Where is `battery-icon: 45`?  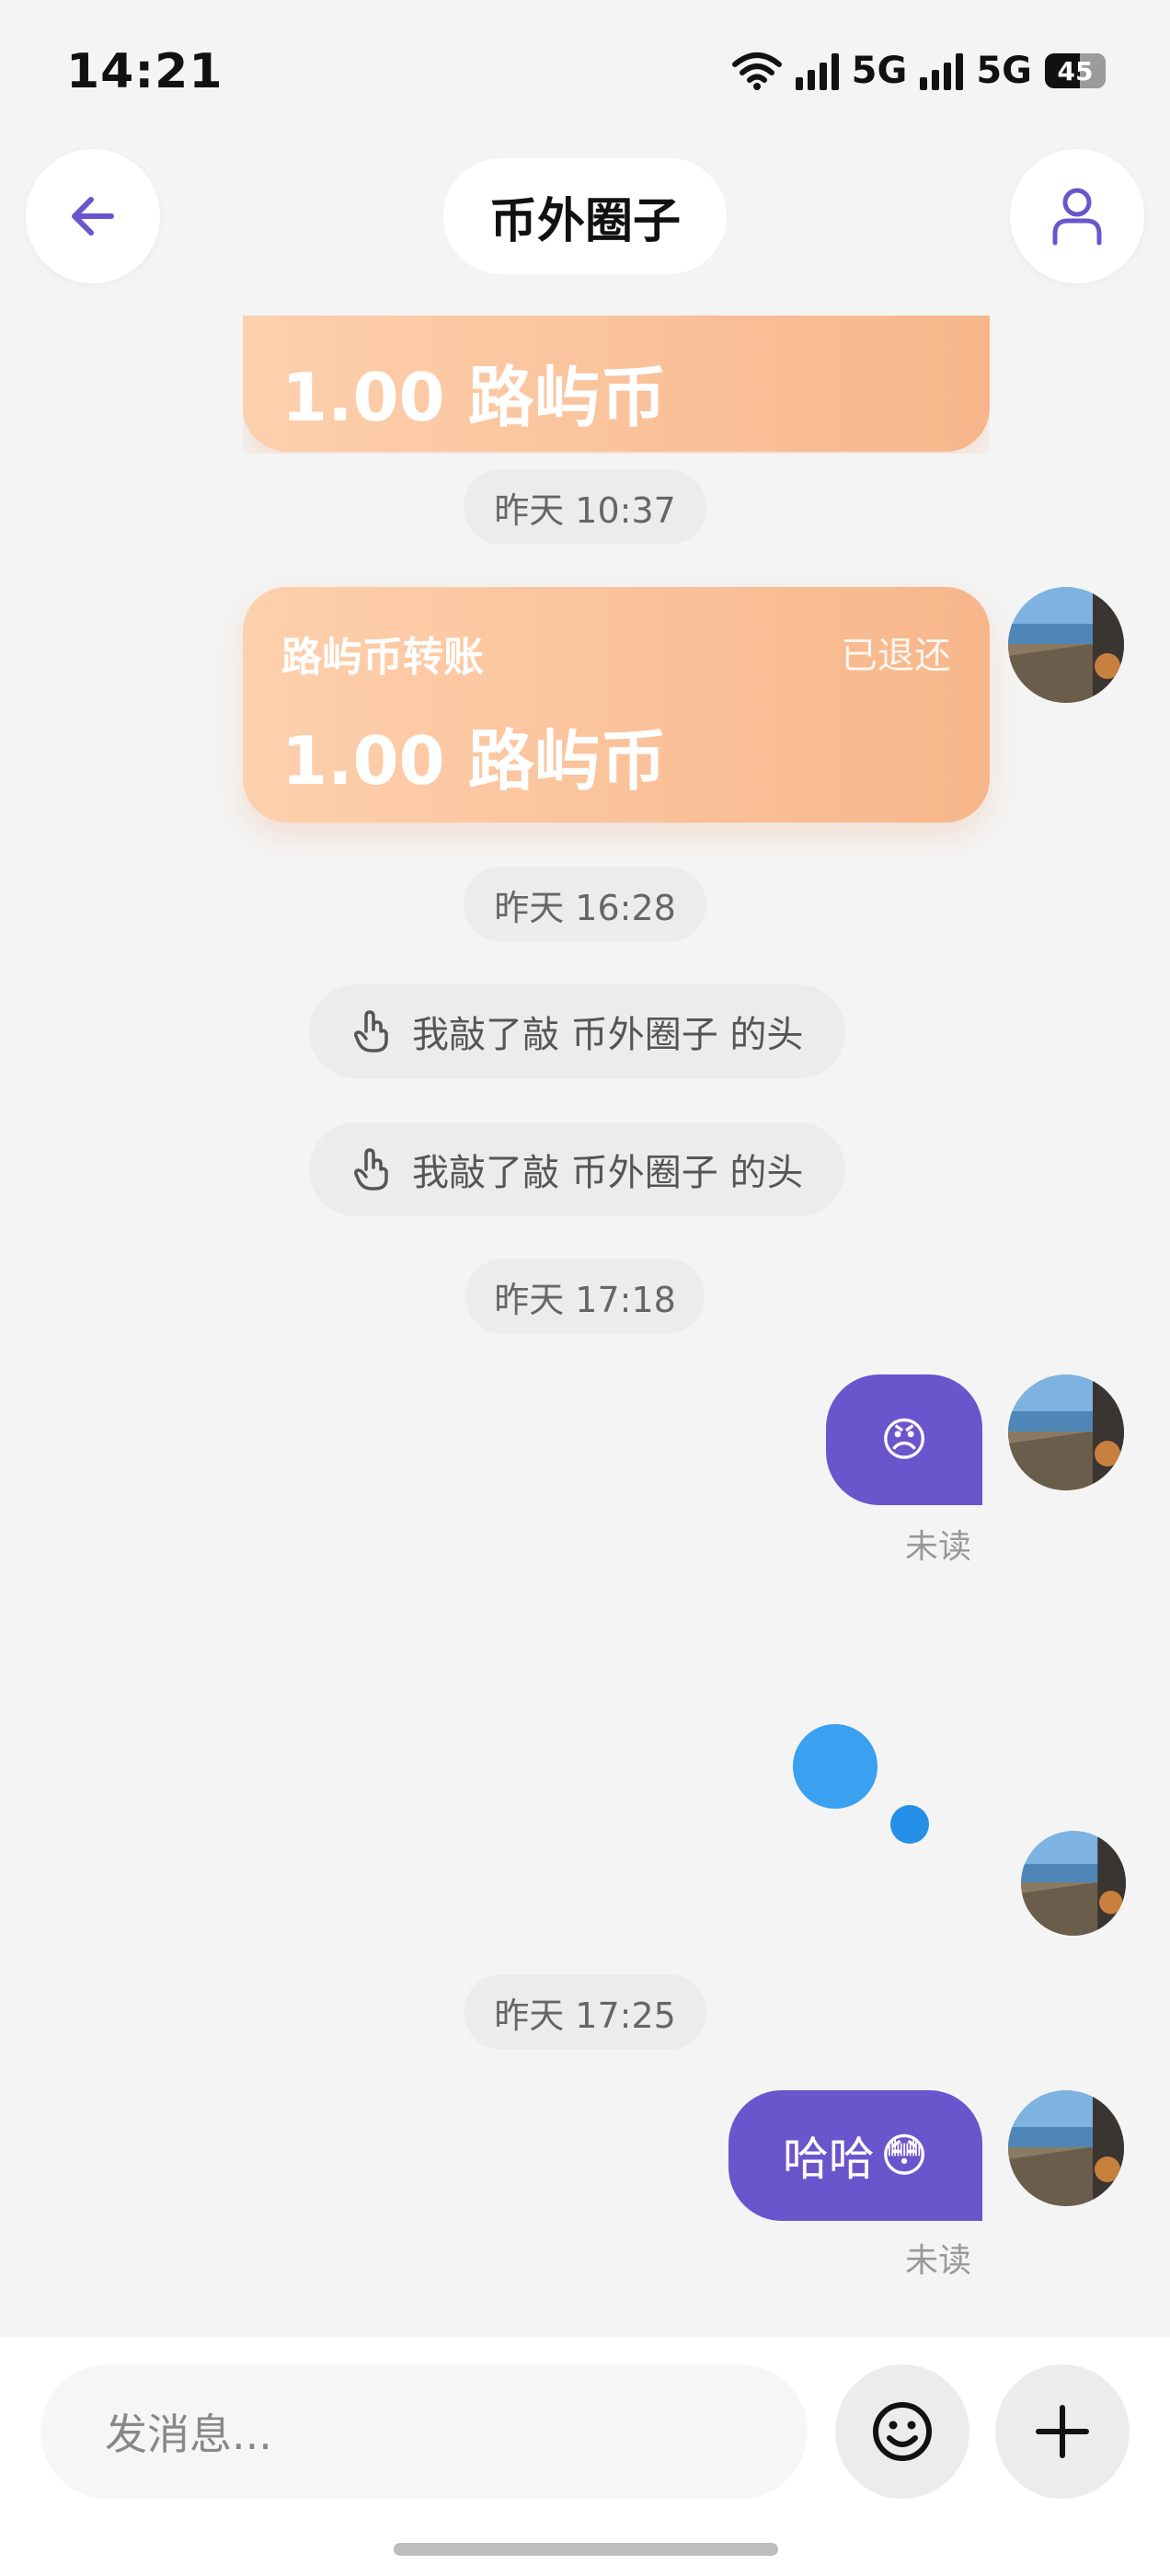 battery-icon: 45 is located at coordinates (1075, 70).